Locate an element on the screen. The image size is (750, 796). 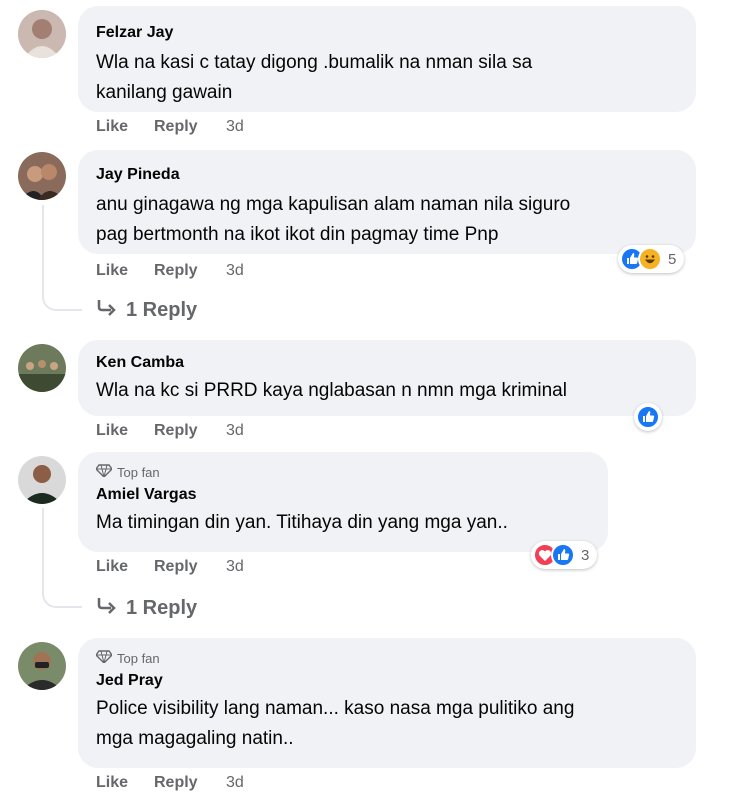
haha-reaction-icon is located at coordinates (650, 259).